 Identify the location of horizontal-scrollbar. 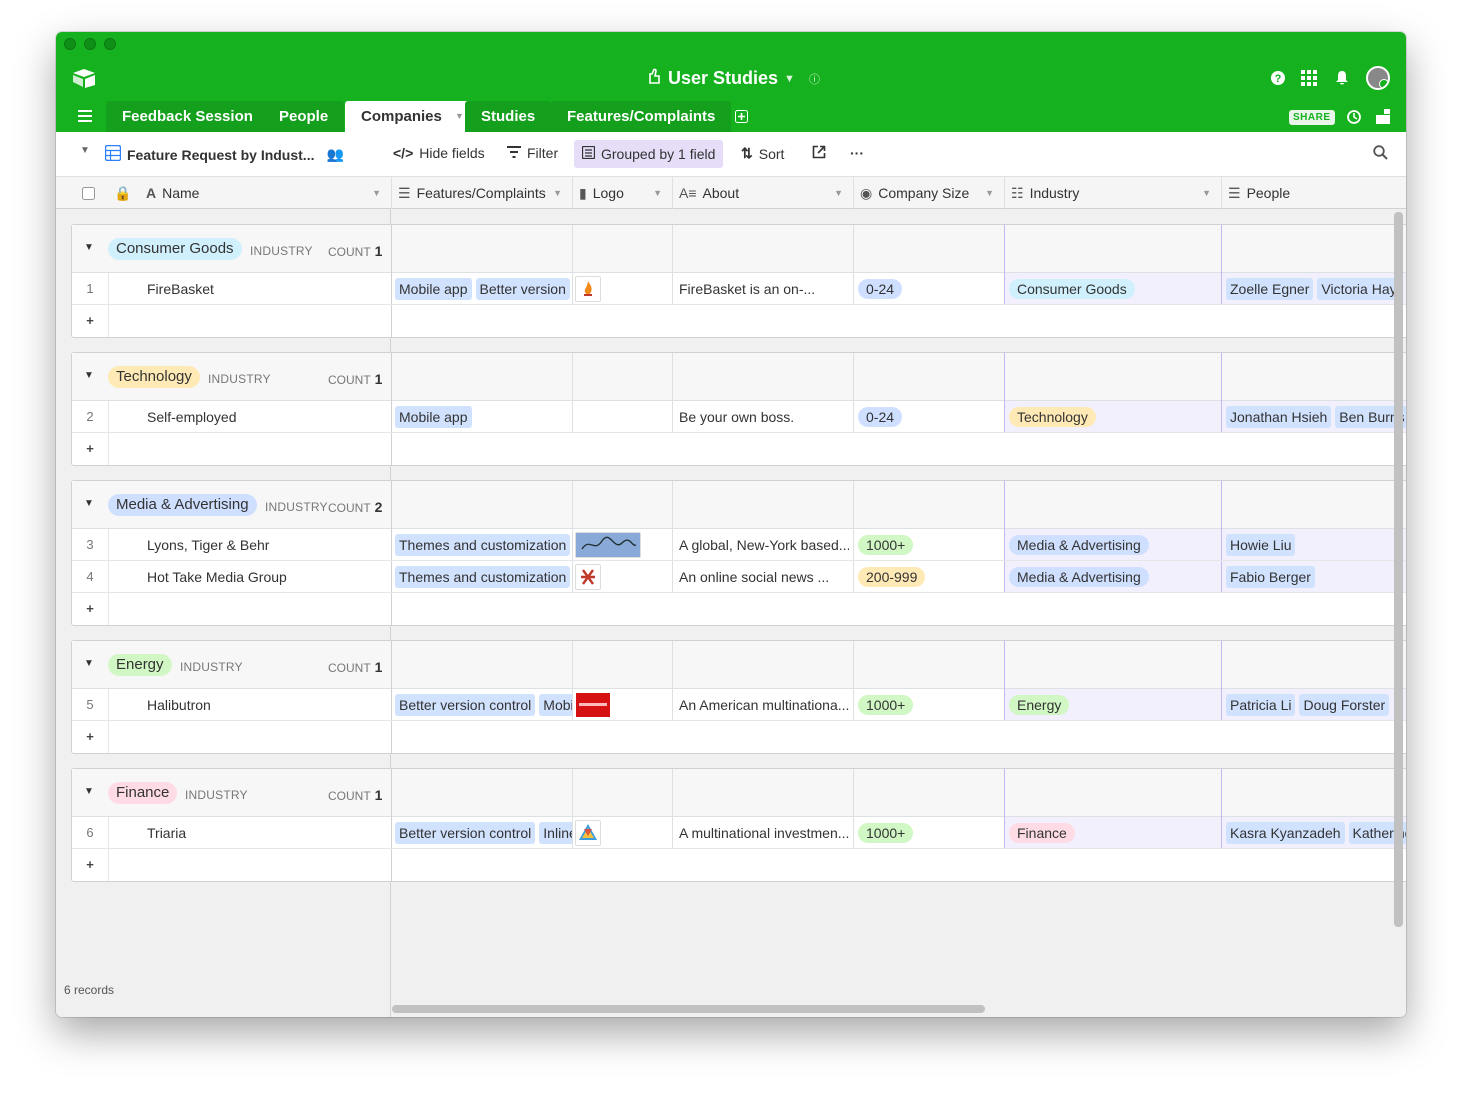
(688, 1009).